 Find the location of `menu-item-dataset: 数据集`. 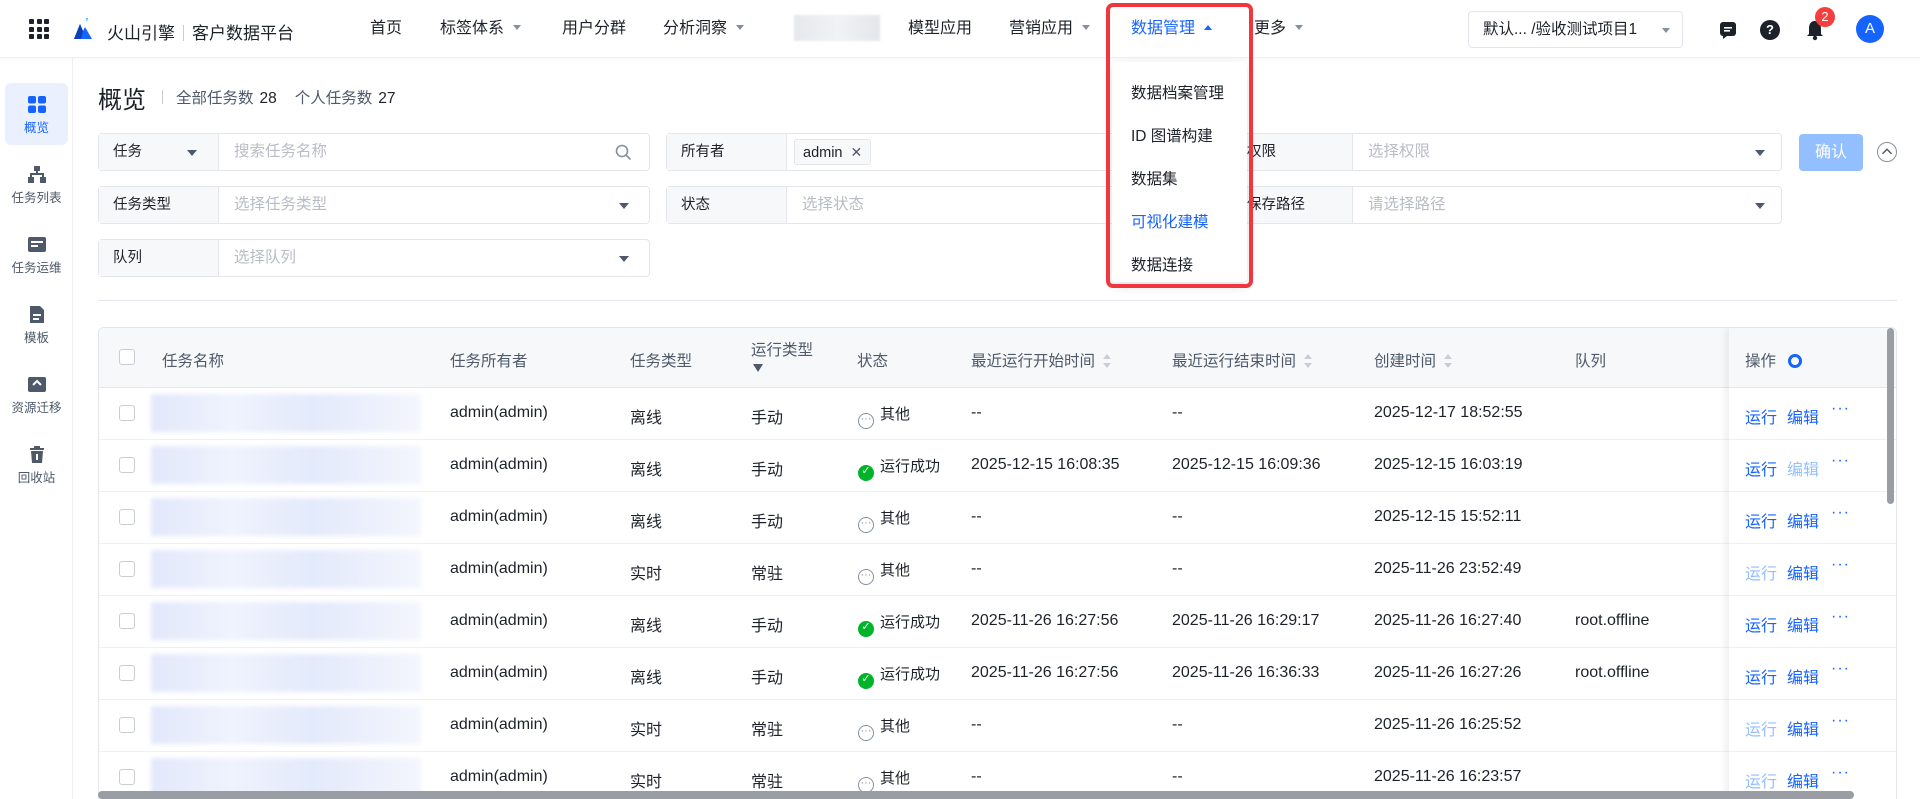

menu-item-dataset: 数据集 is located at coordinates (1154, 178).